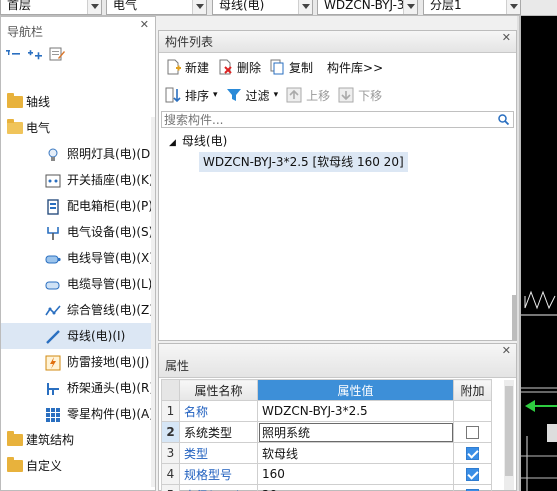 Image resolution: width=557 pixels, height=491 pixels. I want to click on switch-socket-icon, so click(53, 180).